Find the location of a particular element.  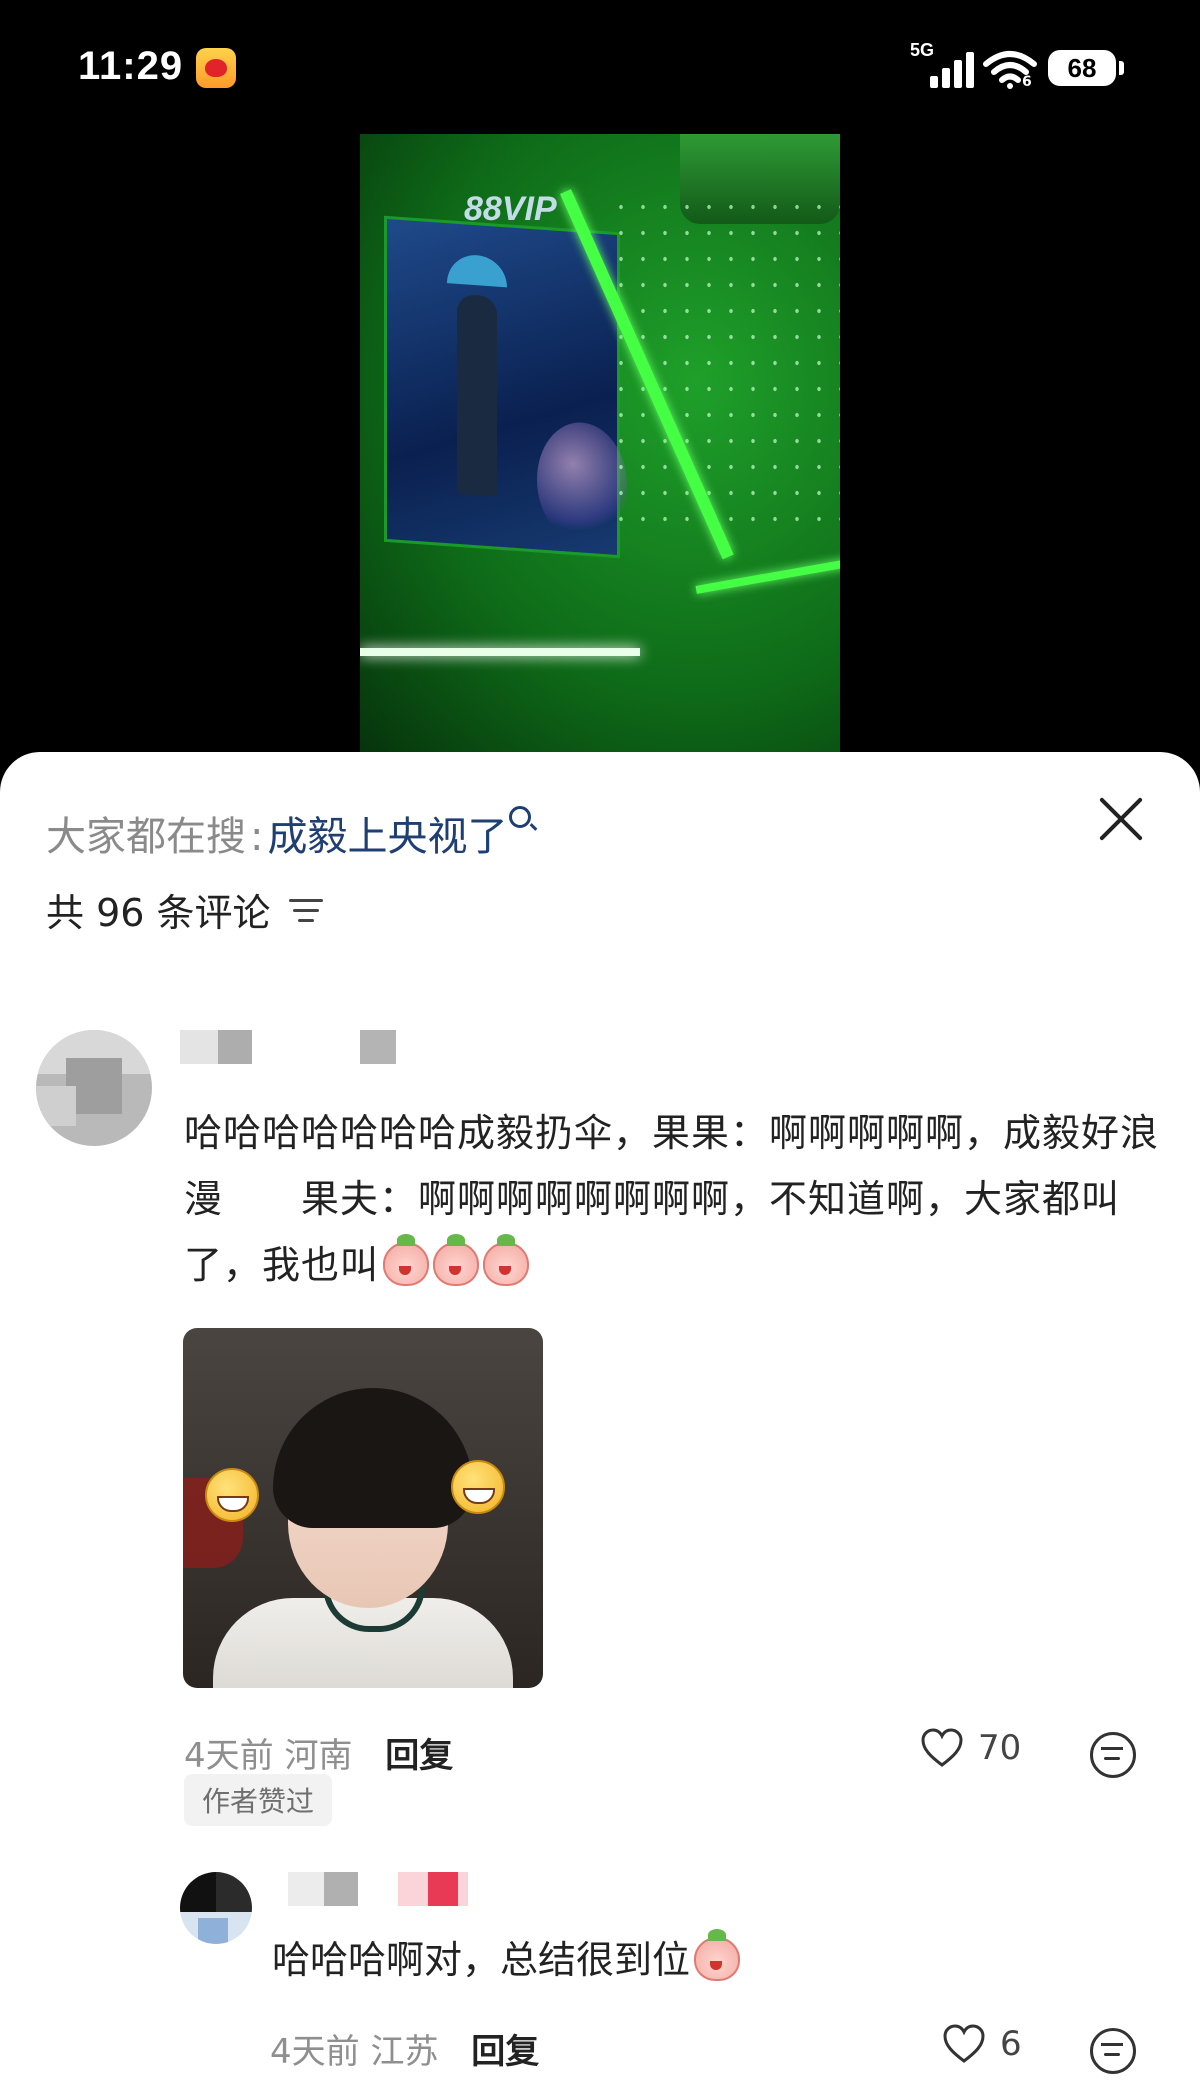

comment-meta: 4天前 河南 回复 is located at coordinates (318, 1752).